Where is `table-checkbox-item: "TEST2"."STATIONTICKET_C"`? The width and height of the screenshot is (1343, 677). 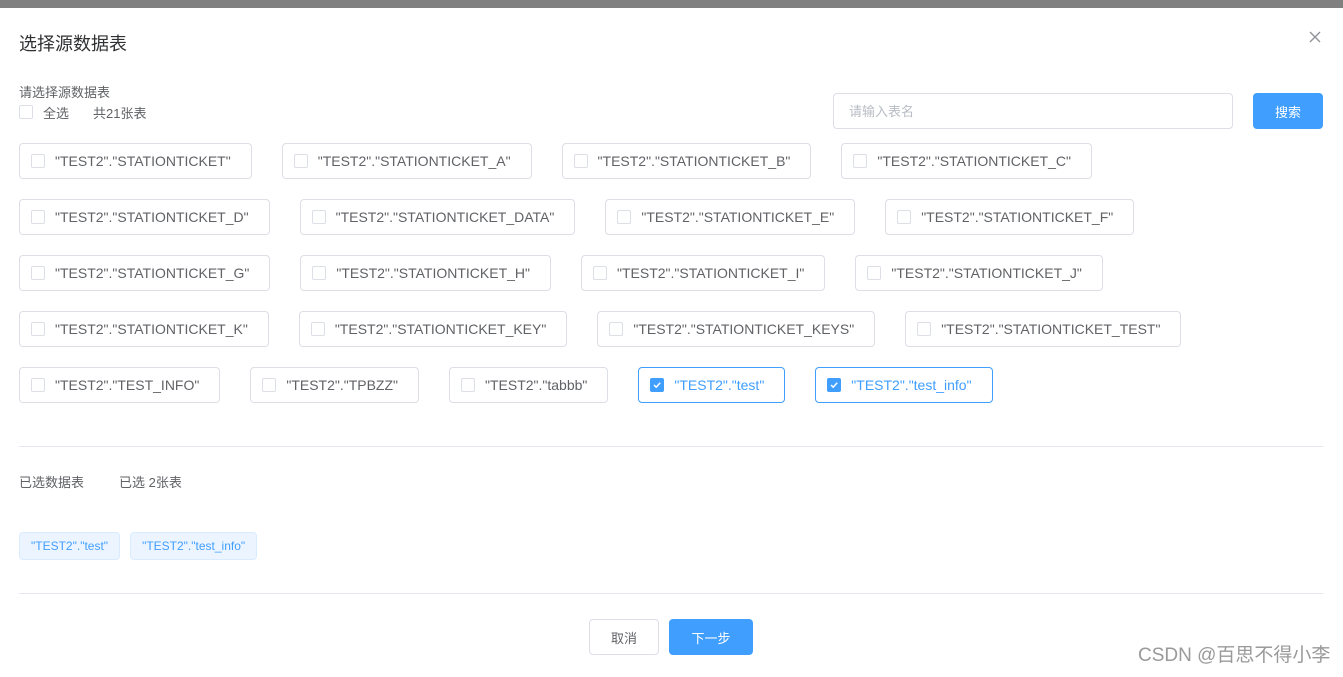 table-checkbox-item: "TEST2"."STATIONTICKET_C" is located at coordinates (966, 161).